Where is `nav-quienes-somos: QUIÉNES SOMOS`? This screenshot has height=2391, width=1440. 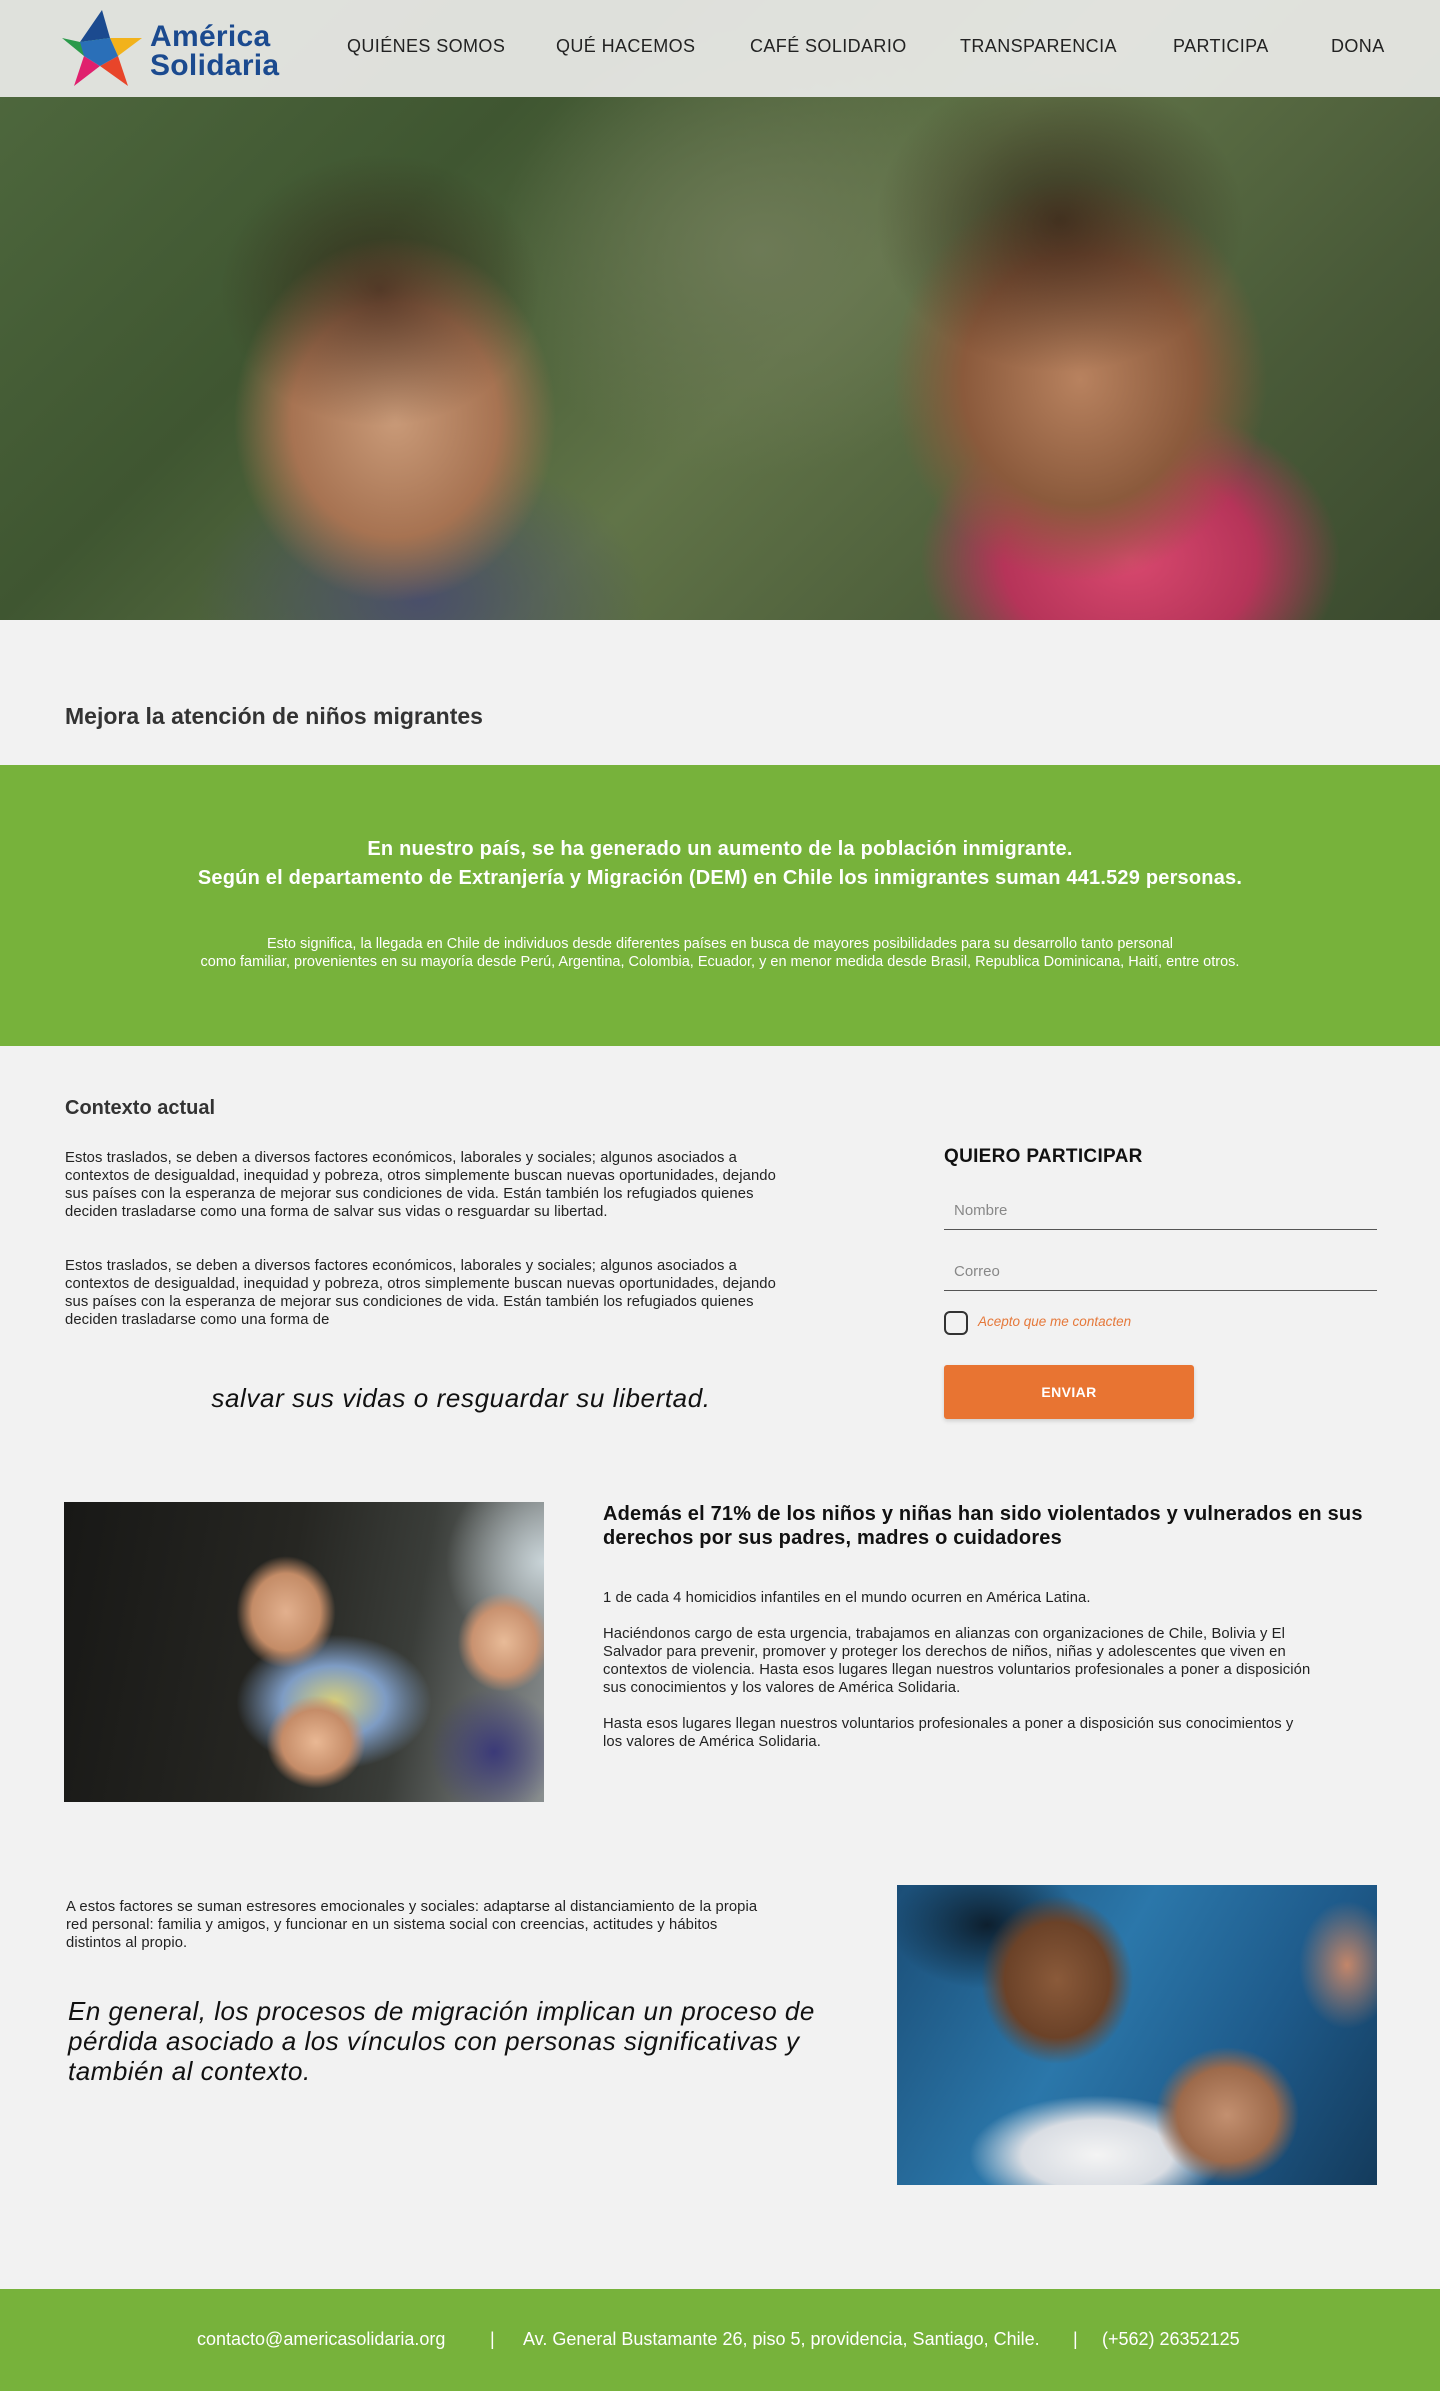 nav-quienes-somos: QUIÉNES SOMOS is located at coordinates (426, 46).